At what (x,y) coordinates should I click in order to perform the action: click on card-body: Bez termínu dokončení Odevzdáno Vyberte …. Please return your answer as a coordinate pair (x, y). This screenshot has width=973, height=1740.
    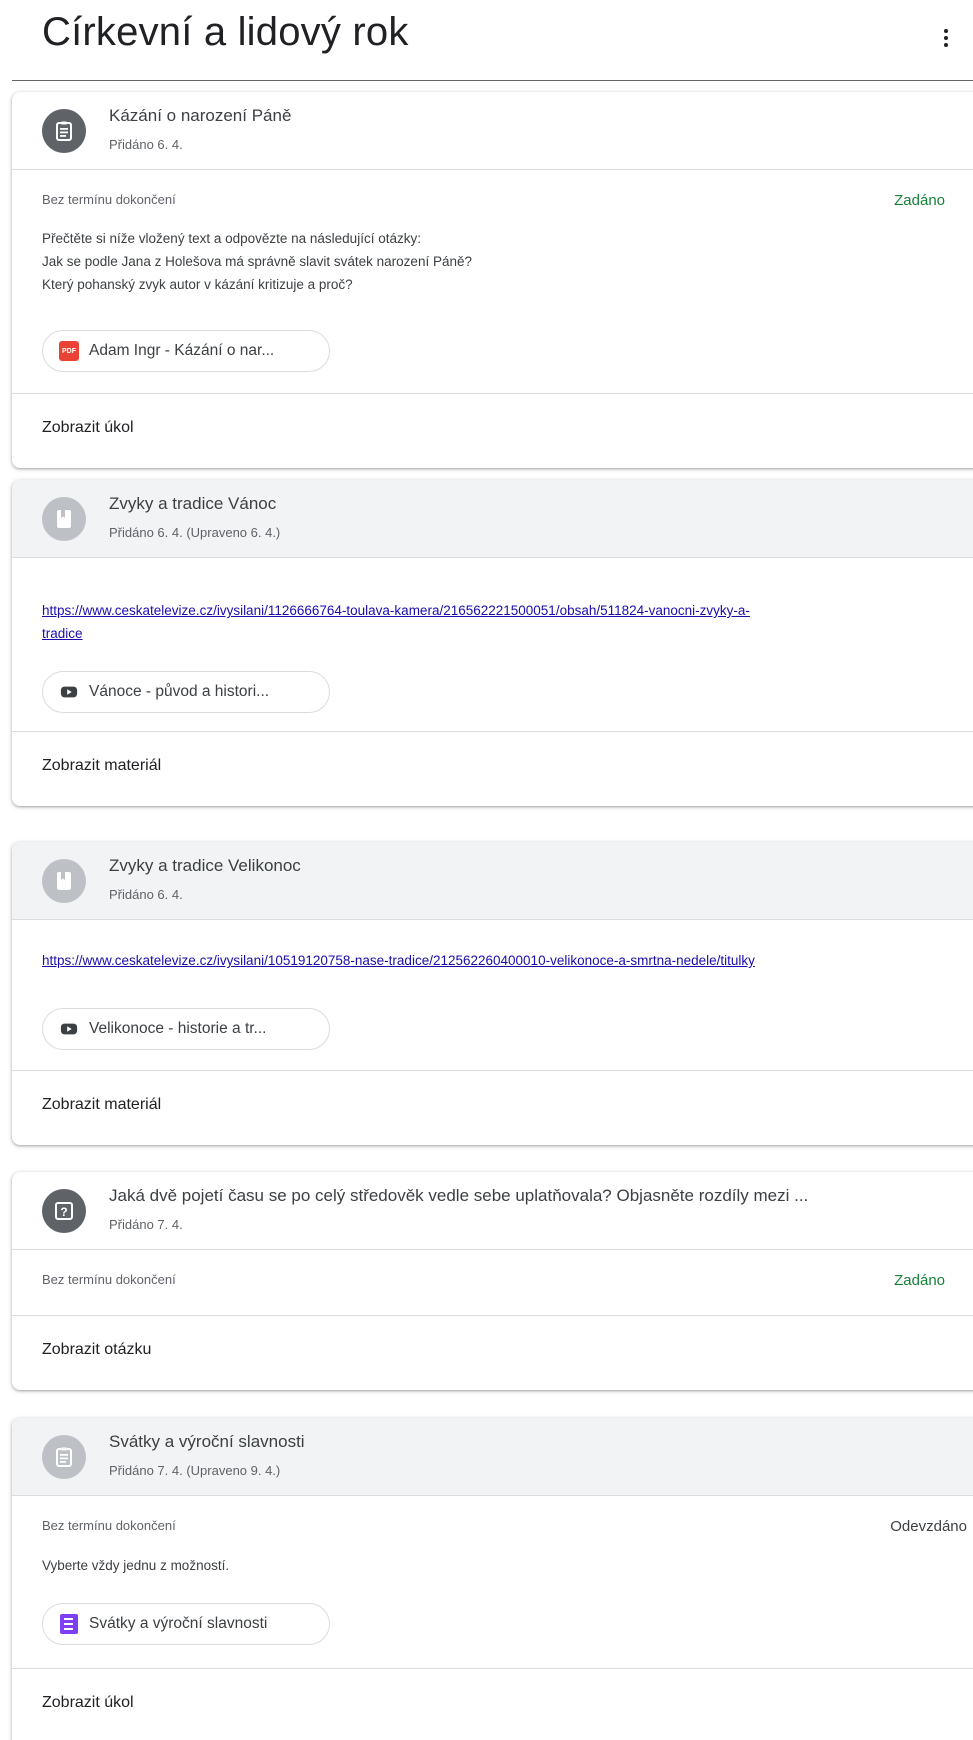
    Looking at the image, I should click on (492, 1582).